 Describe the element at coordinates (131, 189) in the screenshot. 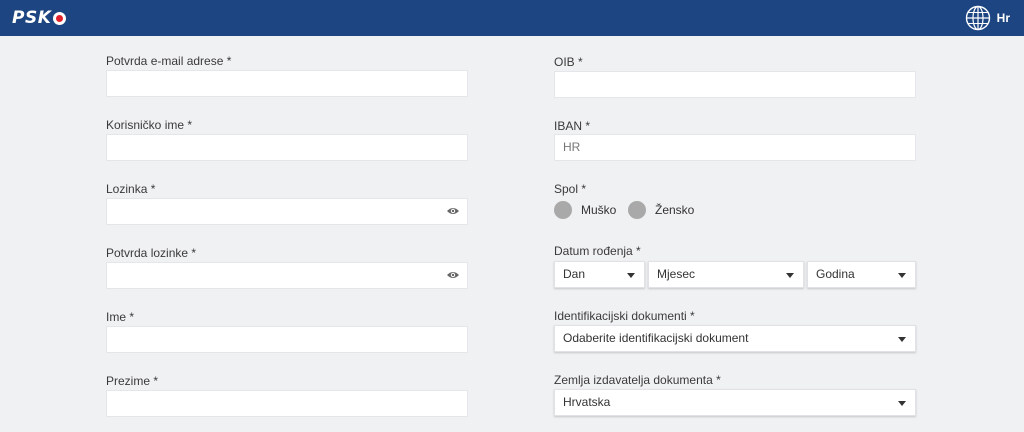

I see `password-label: Lozinka *` at that location.